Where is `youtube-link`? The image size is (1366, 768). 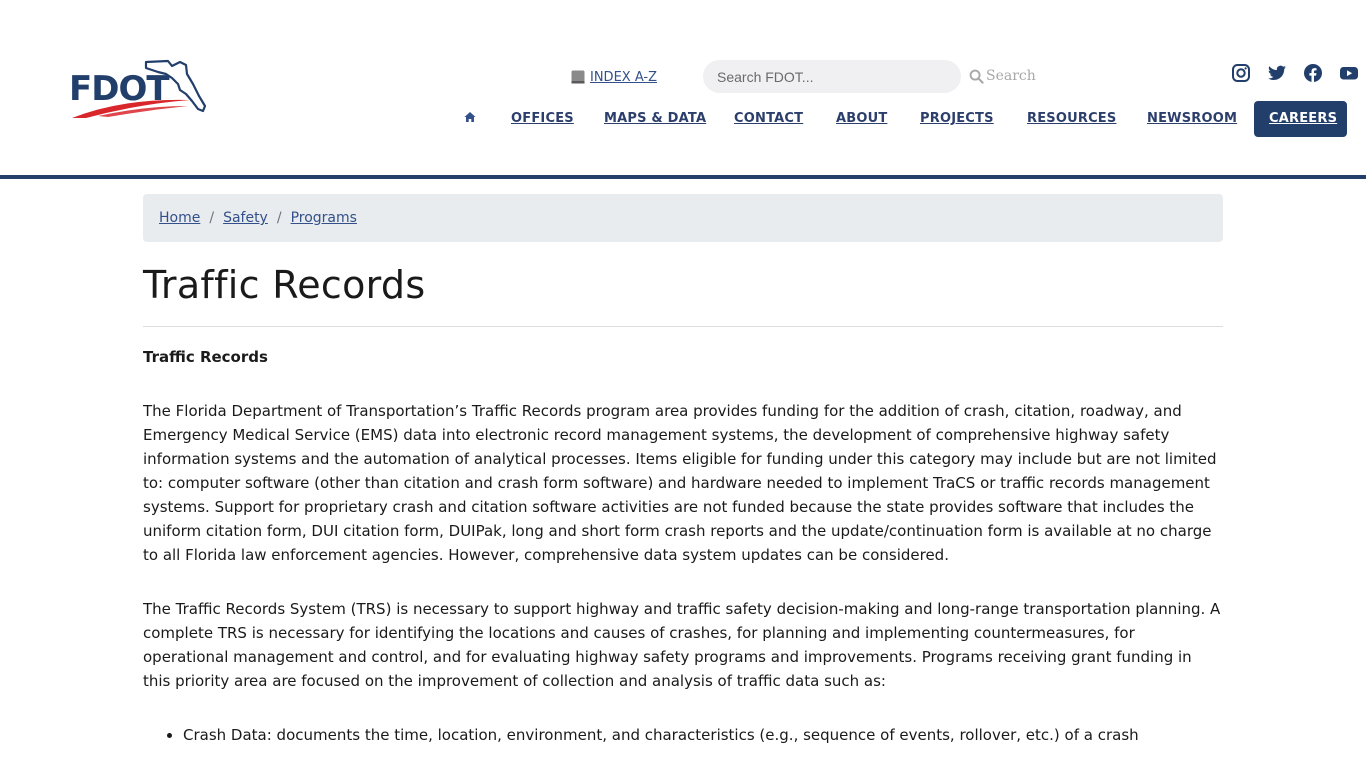 youtube-link is located at coordinates (1349, 73).